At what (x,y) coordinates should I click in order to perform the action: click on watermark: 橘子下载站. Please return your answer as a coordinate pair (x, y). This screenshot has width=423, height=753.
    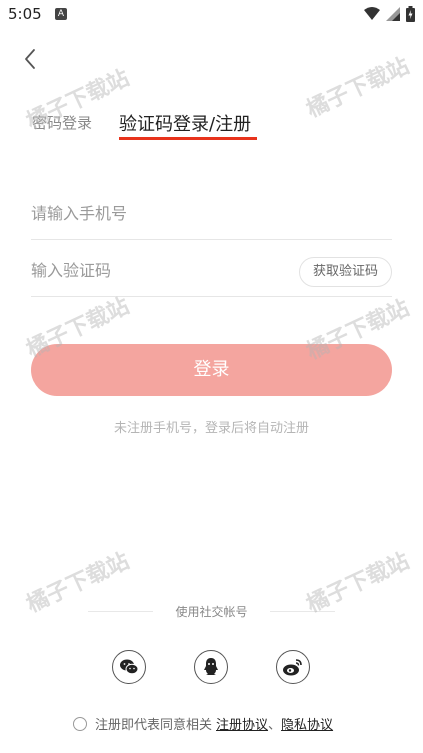
    Looking at the image, I should click on (358, 88).